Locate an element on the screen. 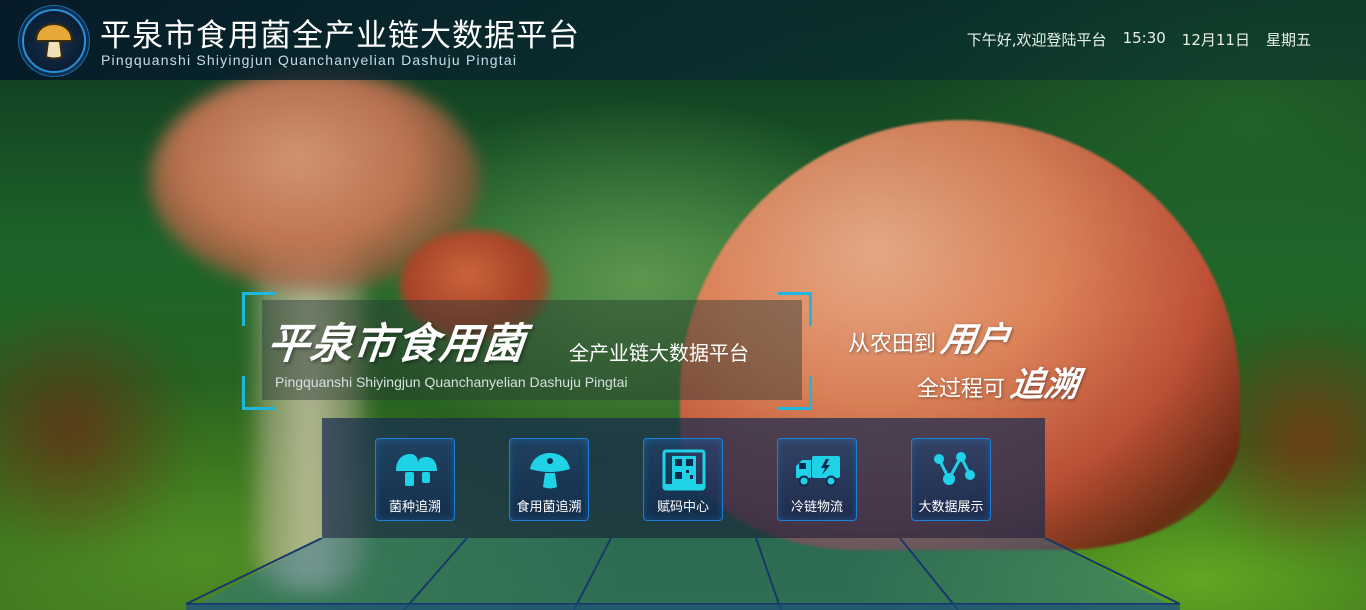 The height and width of the screenshot is (610, 1366). nav-tile-mushroom-trace: 食用菌追溯 is located at coordinates (549, 479).